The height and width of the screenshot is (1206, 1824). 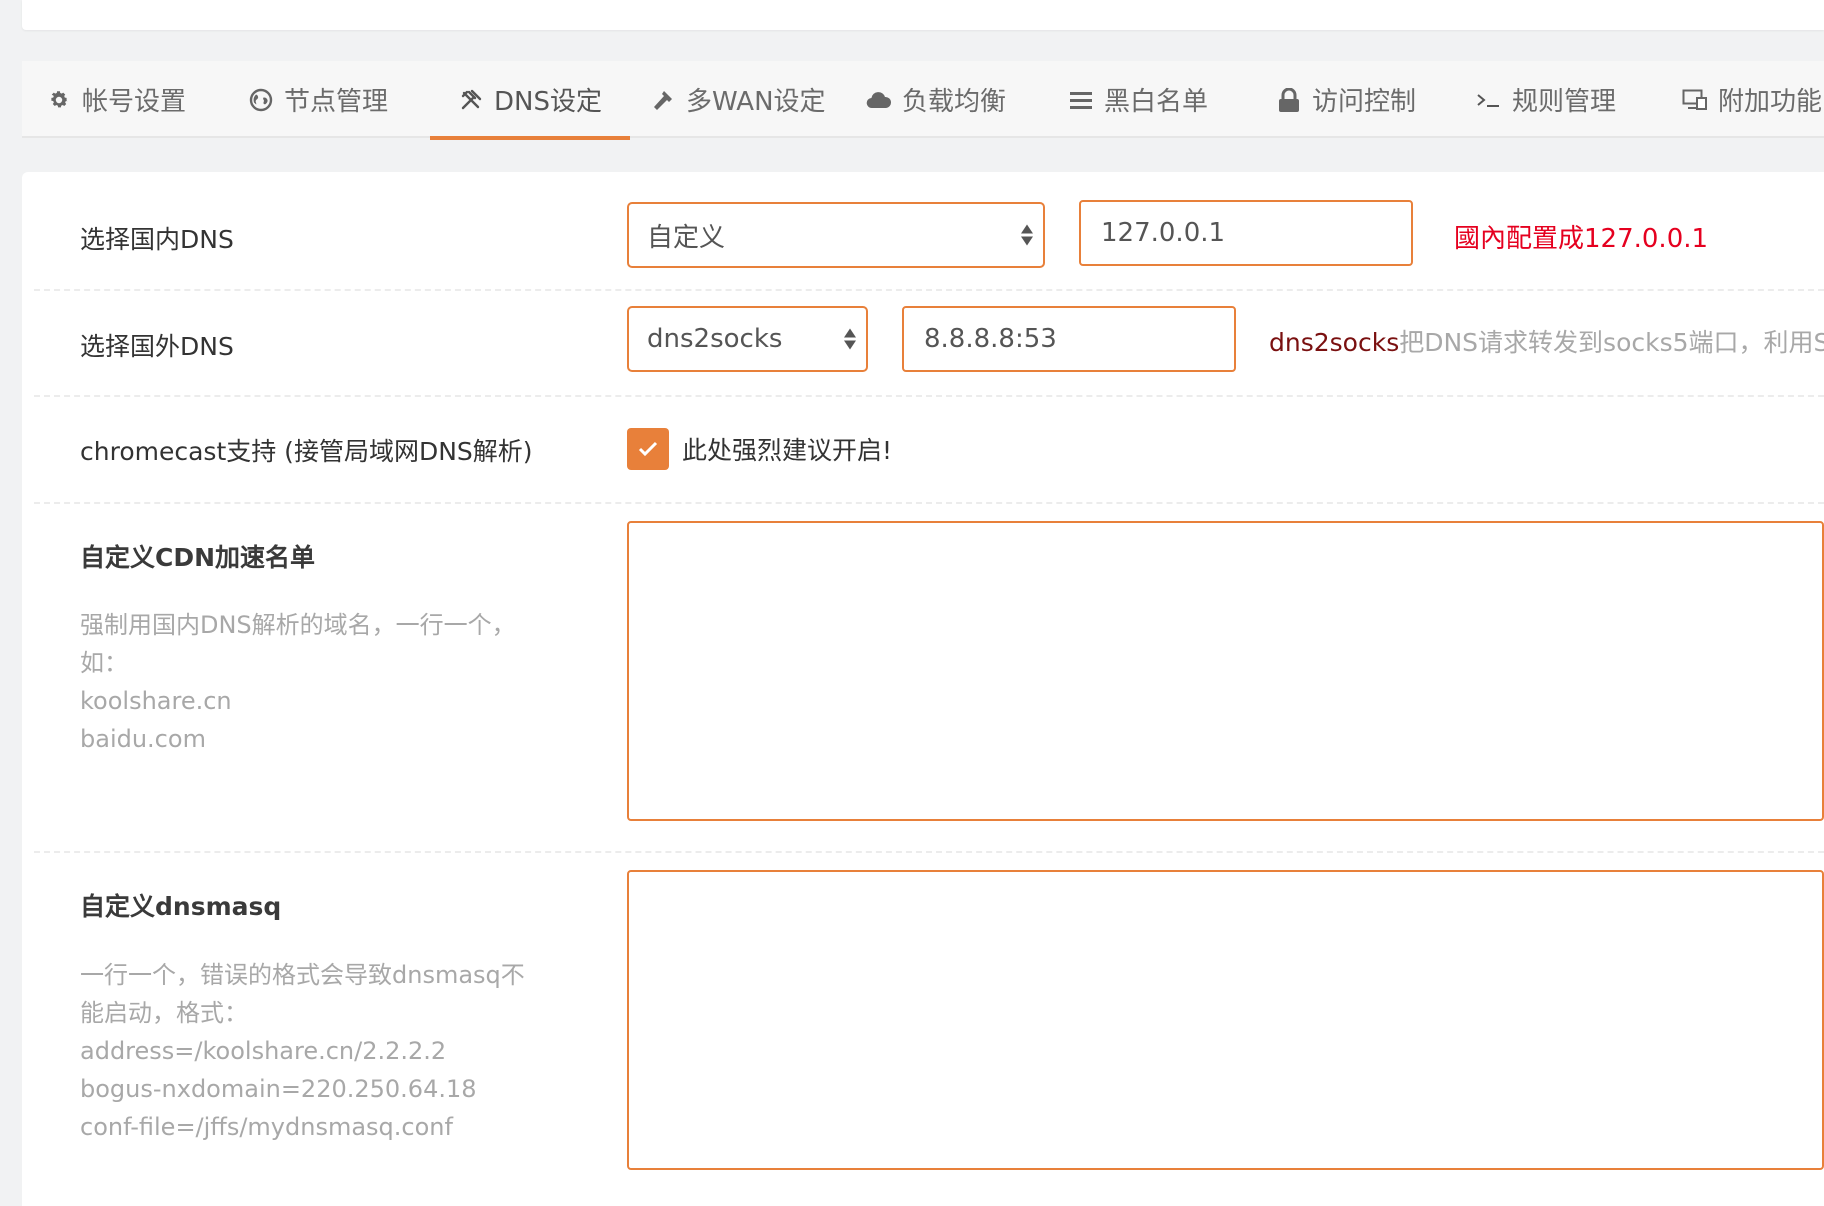 What do you see at coordinates (1564, 102) in the screenshot?
I see `tab-label: 规则管理` at bounding box center [1564, 102].